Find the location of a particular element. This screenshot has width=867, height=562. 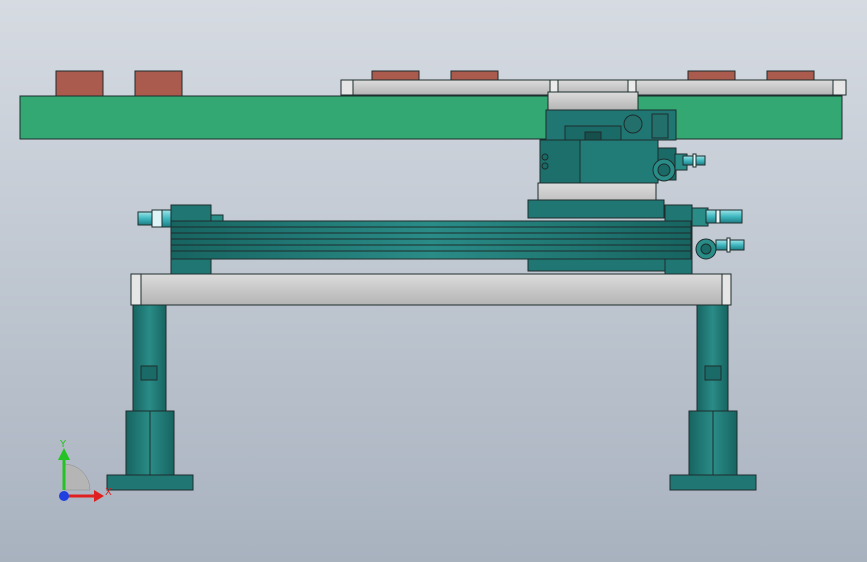

green-mounting-plate is located at coordinates (431, 117).